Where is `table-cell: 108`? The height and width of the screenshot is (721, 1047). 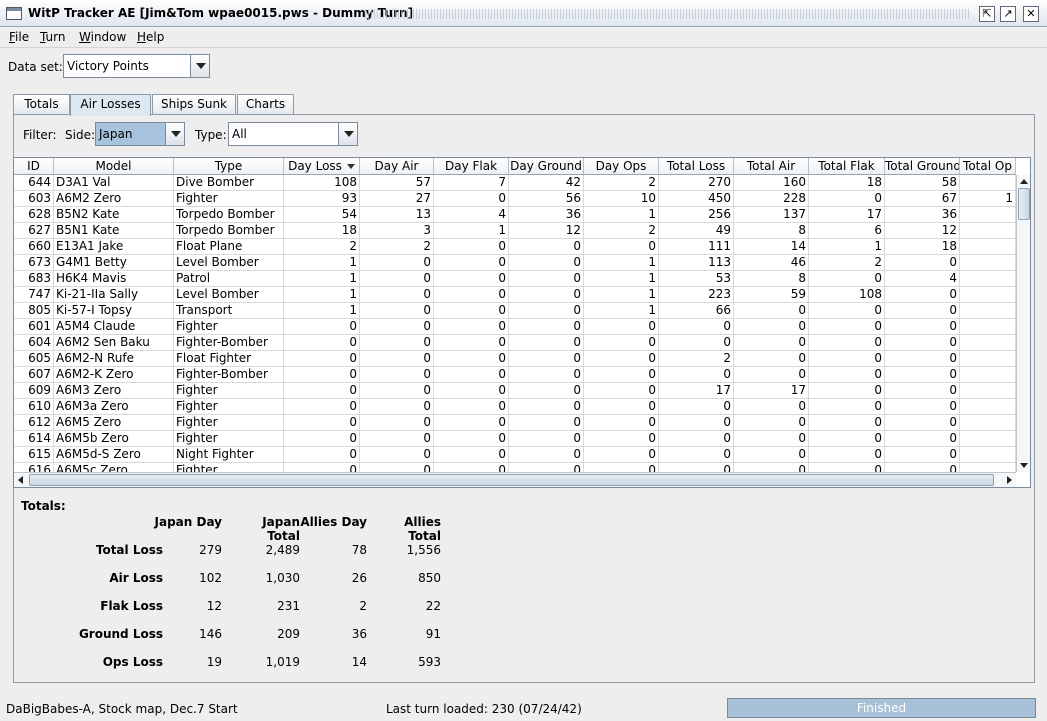 table-cell: 108 is located at coordinates (847, 295).